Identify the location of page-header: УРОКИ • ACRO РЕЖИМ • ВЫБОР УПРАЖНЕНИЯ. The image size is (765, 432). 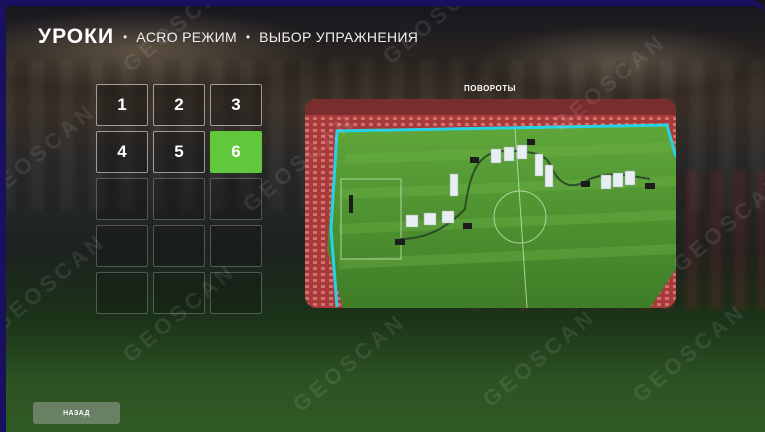
(228, 37).